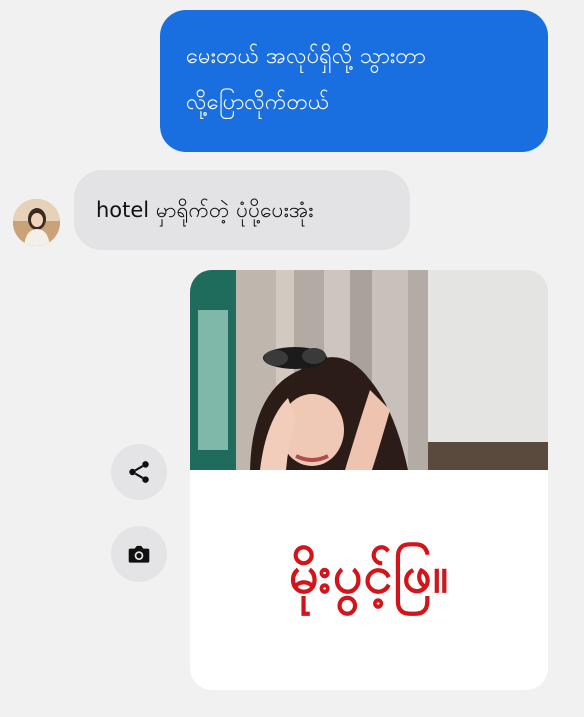 This screenshot has height=717, width=584. I want to click on avatar, so click(36, 222).